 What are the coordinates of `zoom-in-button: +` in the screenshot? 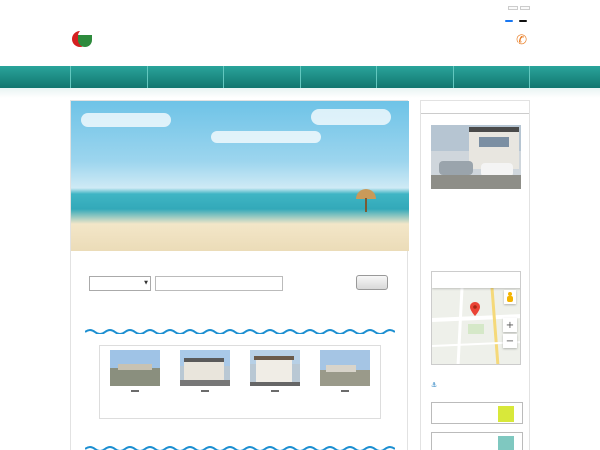 It's located at (510, 325).